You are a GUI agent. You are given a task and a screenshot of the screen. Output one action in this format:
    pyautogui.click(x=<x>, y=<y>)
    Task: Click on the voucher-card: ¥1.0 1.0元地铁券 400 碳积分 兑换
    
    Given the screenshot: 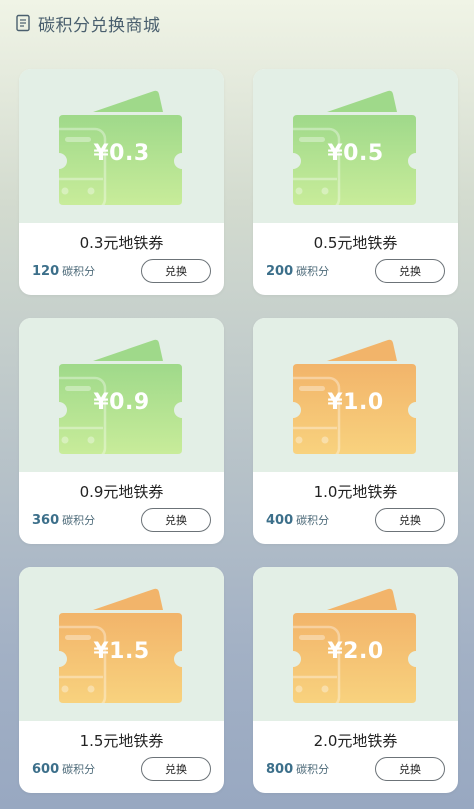 What is the action you would take?
    pyautogui.click(x=355, y=431)
    